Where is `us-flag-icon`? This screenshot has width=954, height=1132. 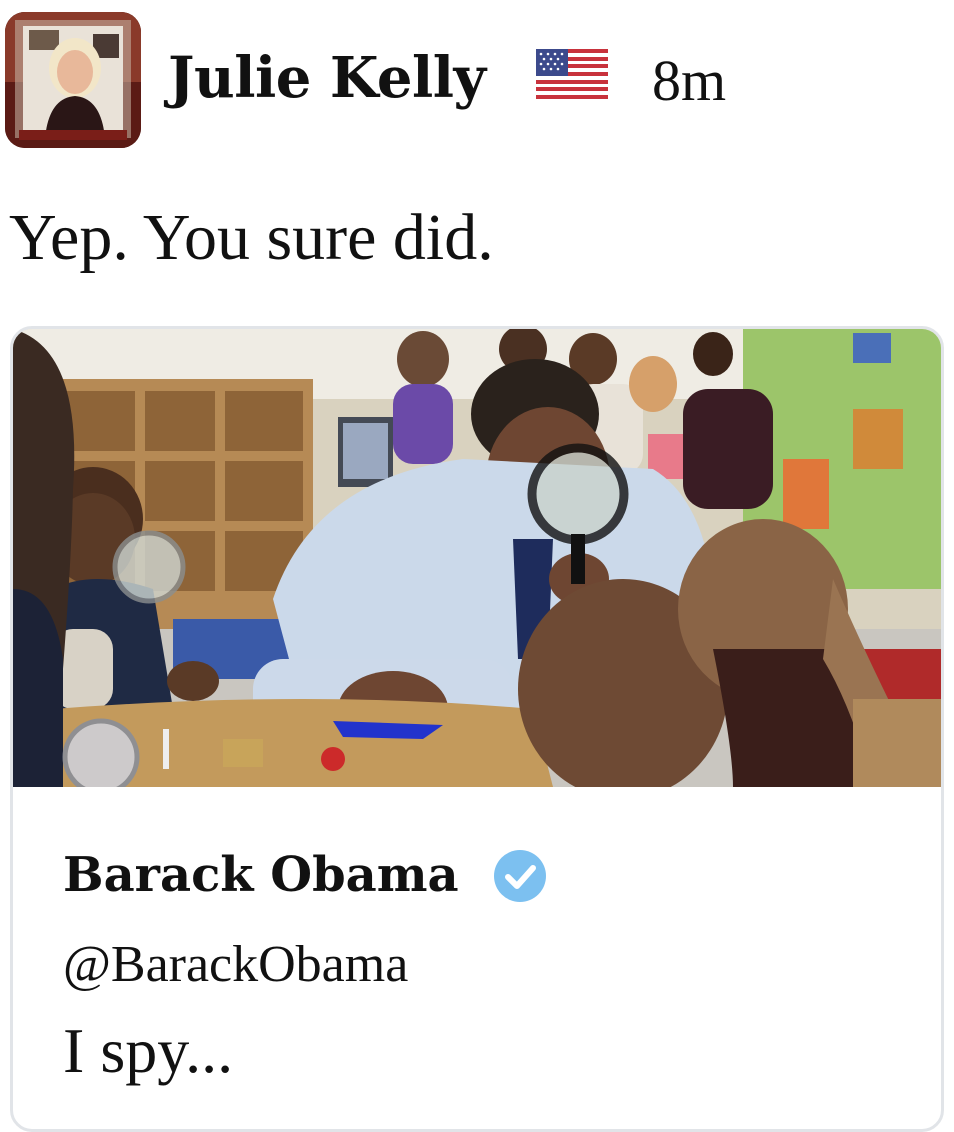
us-flag-icon is located at coordinates (572, 74).